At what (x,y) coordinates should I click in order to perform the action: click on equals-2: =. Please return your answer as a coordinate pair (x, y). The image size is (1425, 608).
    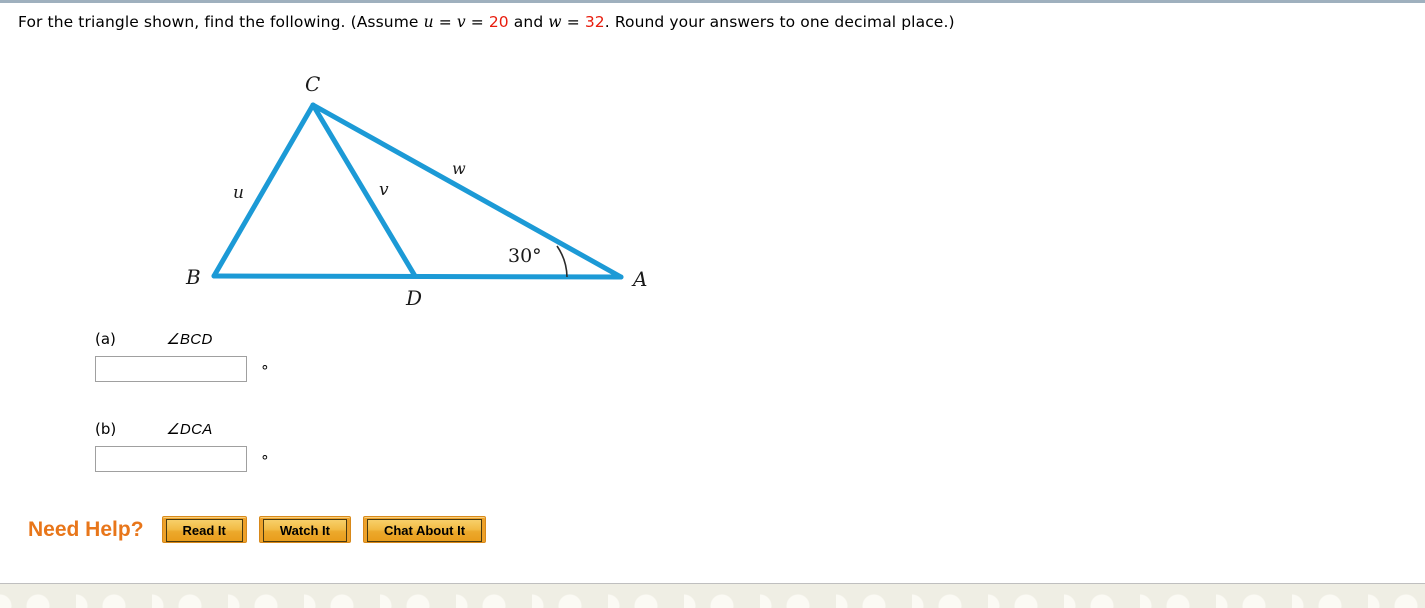
    Looking at the image, I should click on (477, 22).